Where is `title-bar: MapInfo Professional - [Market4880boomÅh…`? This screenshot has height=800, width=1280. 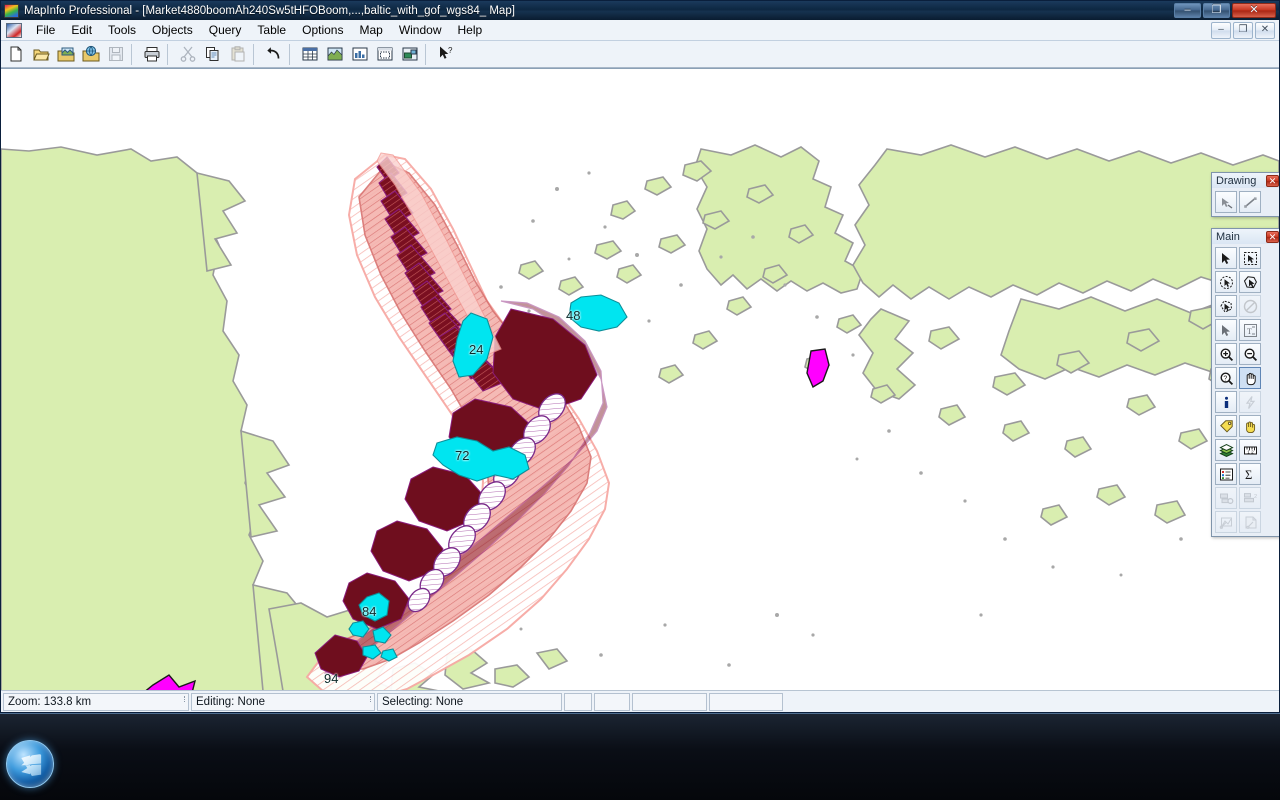 title-bar: MapInfo Professional - [Market4880boomÅh… is located at coordinates (640, 10).